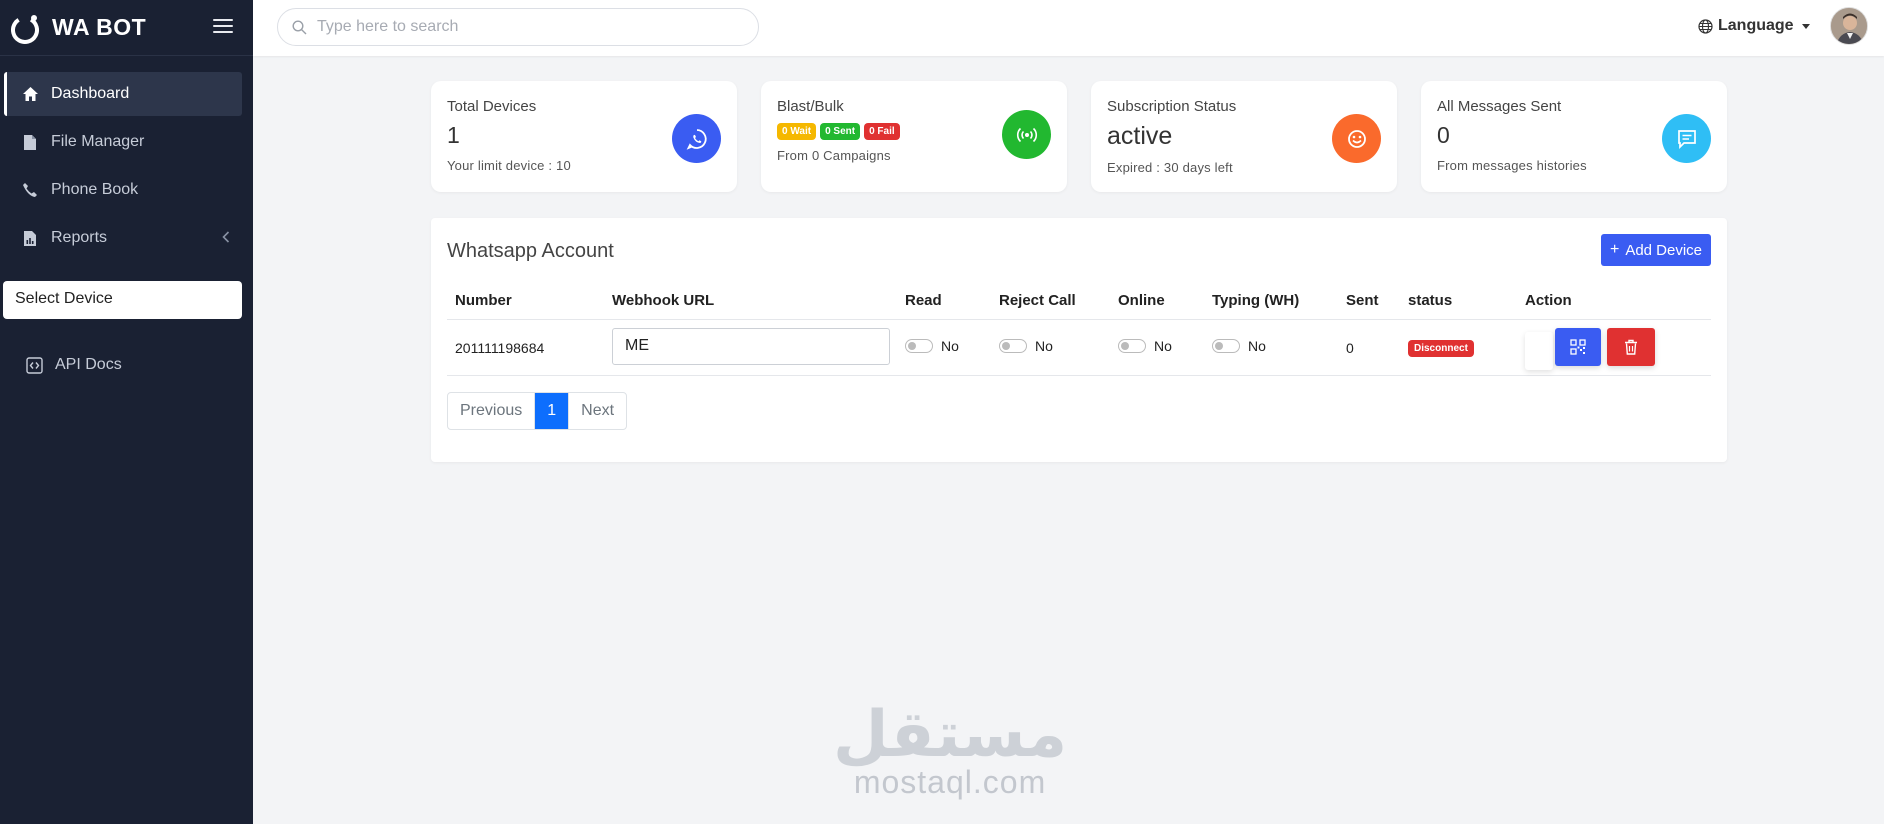  Describe the element at coordinates (1430, 300) in the screenshot. I see `col-status: status` at that location.